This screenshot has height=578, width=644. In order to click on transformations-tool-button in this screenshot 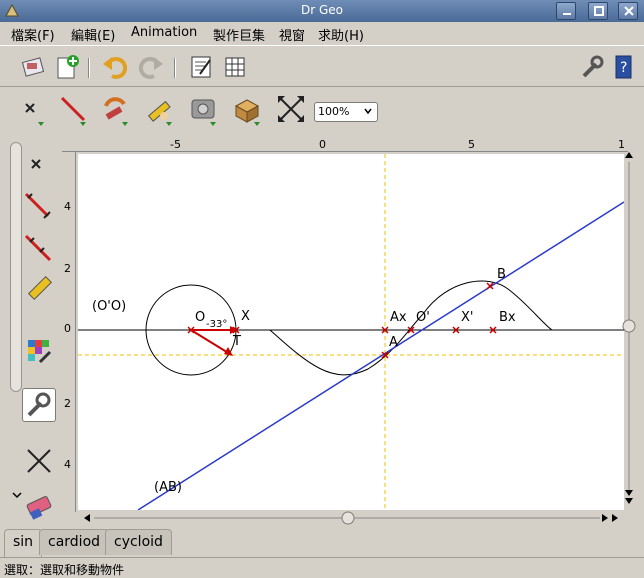, I will do `click(115, 110)`.